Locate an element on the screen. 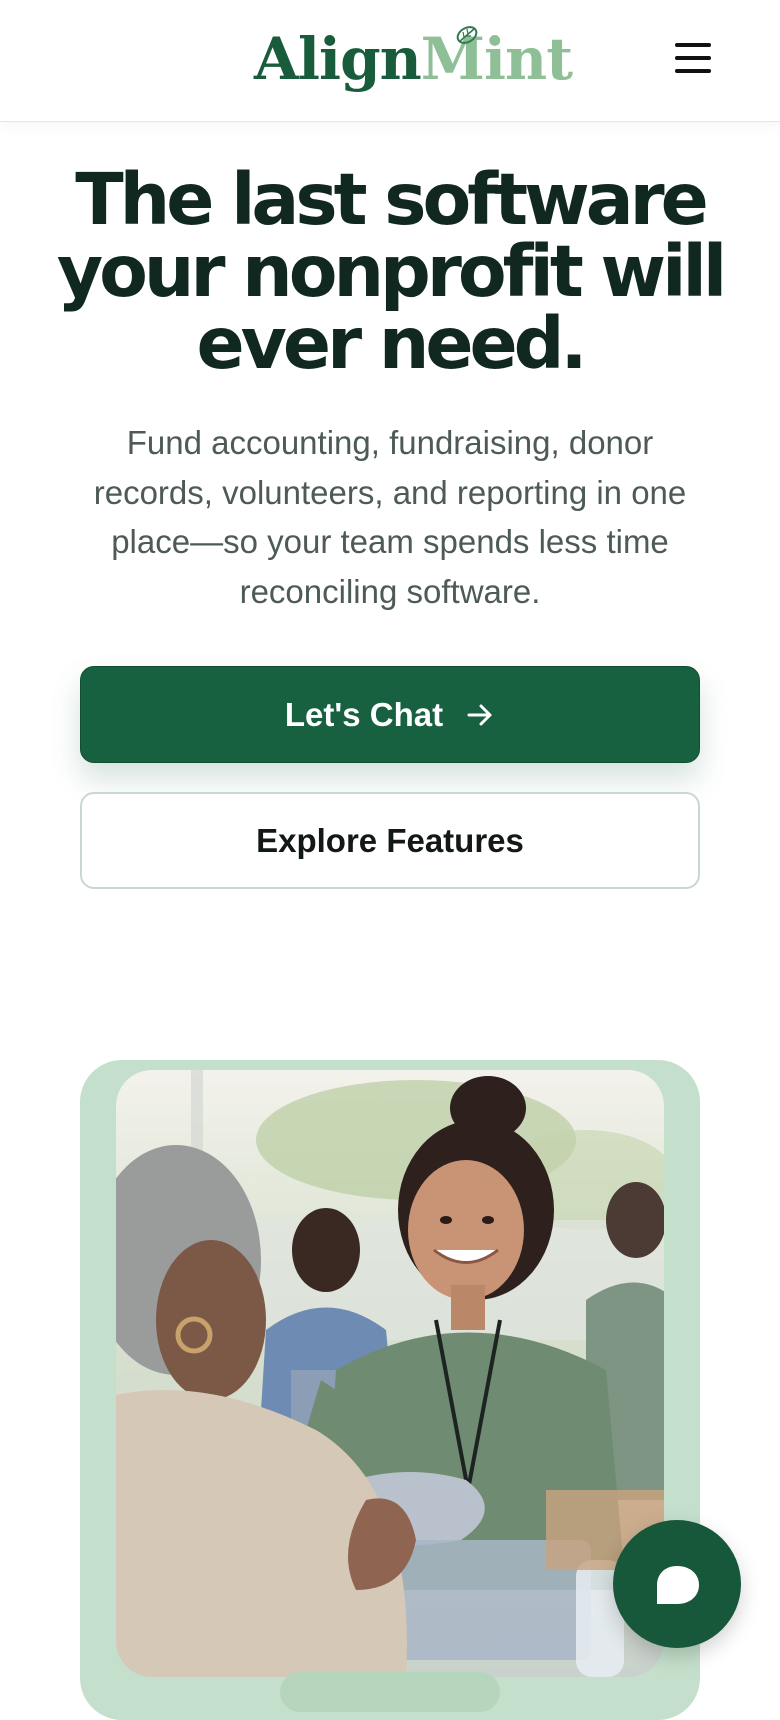 The width and height of the screenshot is (780, 1720). lets-chat-button: Let's Chat is located at coordinates (390, 714).